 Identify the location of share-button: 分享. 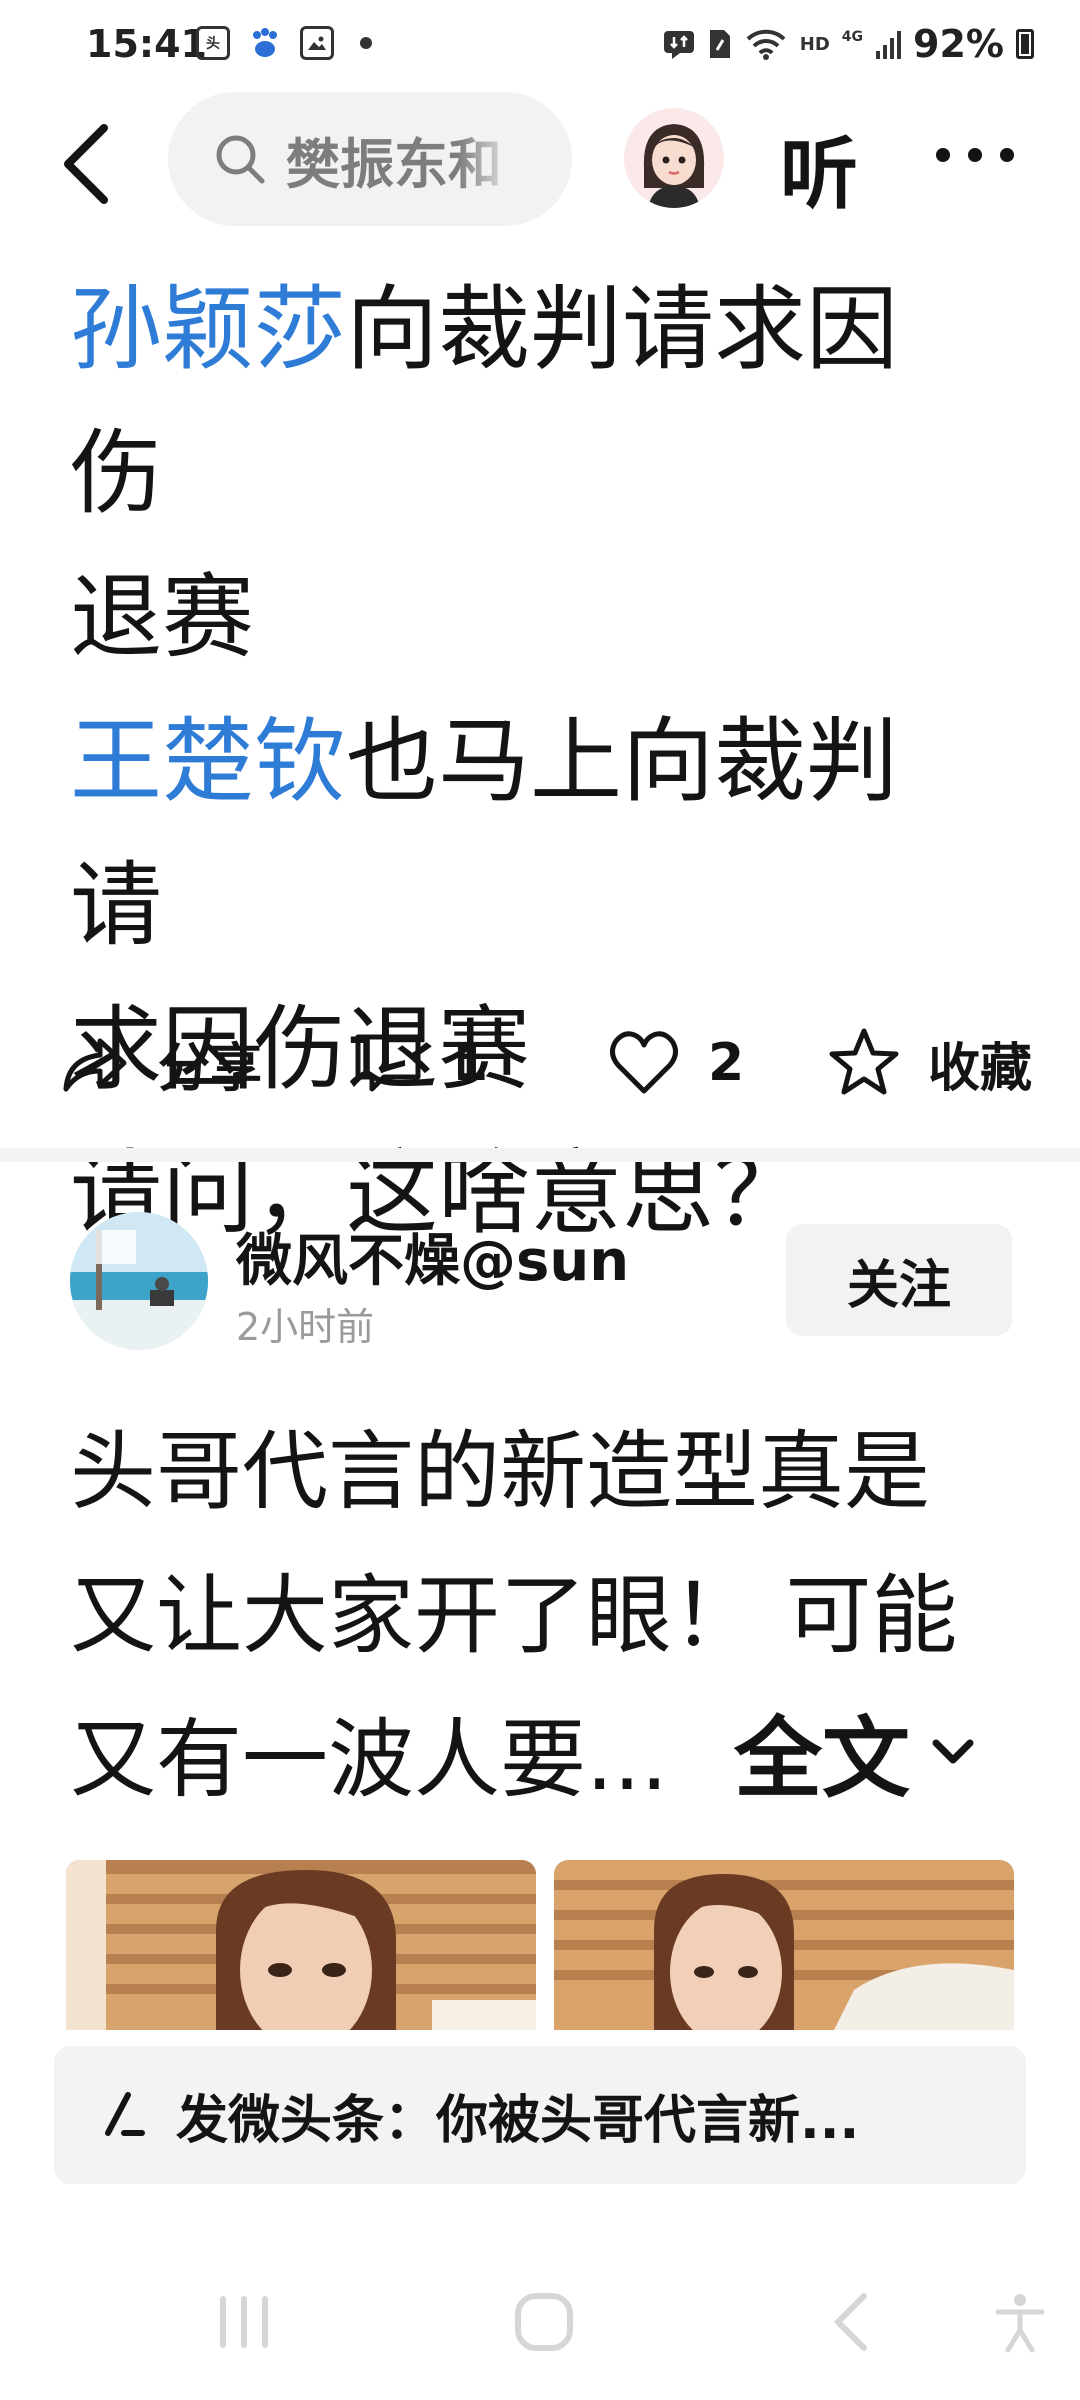
(159, 1063).